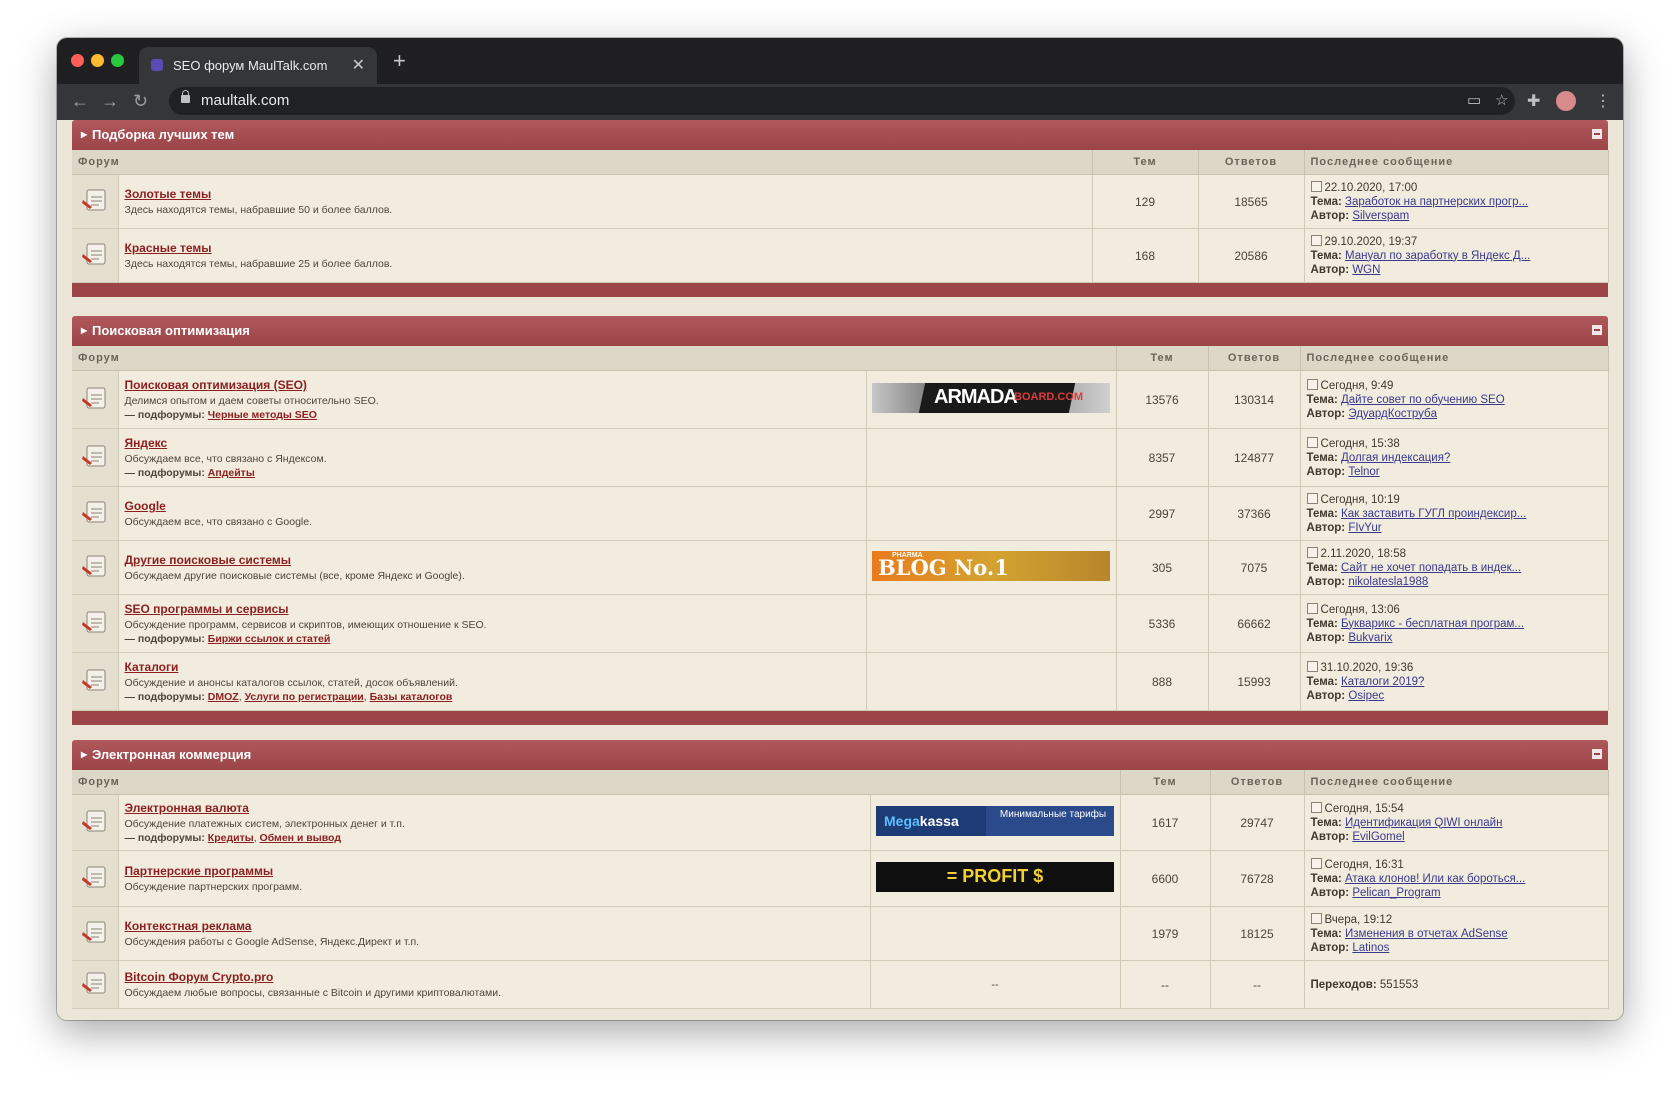 This screenshot has width=1680, height=1096. What do you see at coordinates (494, 871) in the screenshot?
I see `forum-link: Партнерские программы` at bounding box center [494, 871].